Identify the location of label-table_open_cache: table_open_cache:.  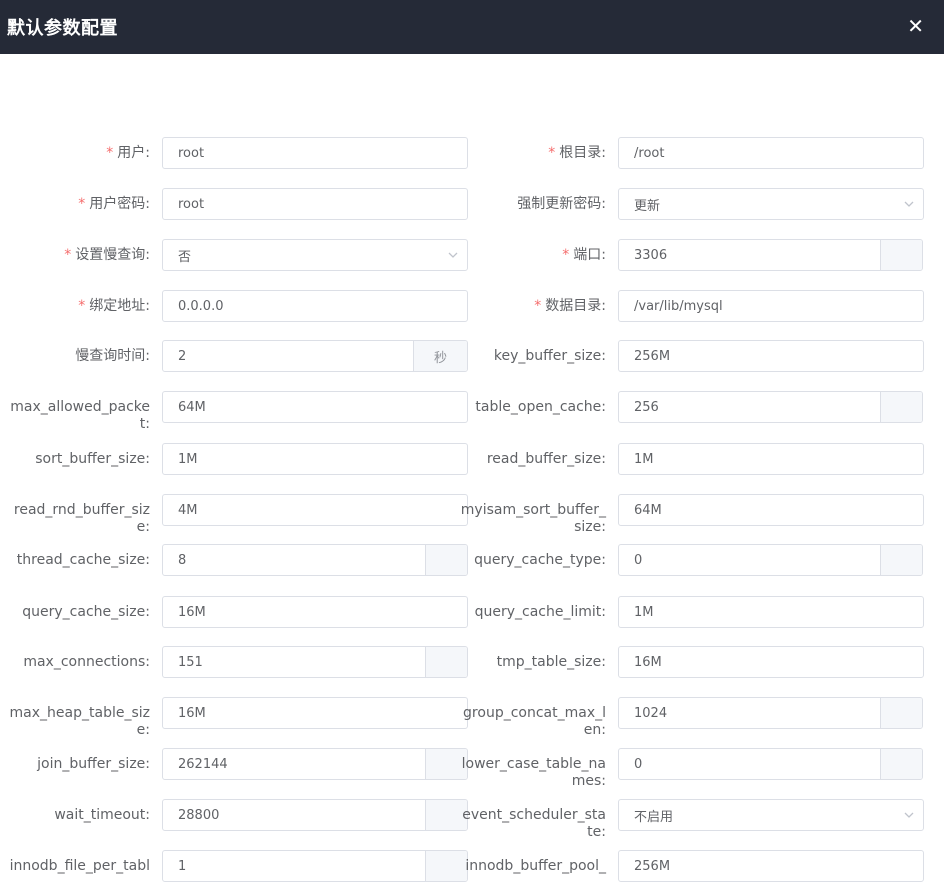
(531, 407).